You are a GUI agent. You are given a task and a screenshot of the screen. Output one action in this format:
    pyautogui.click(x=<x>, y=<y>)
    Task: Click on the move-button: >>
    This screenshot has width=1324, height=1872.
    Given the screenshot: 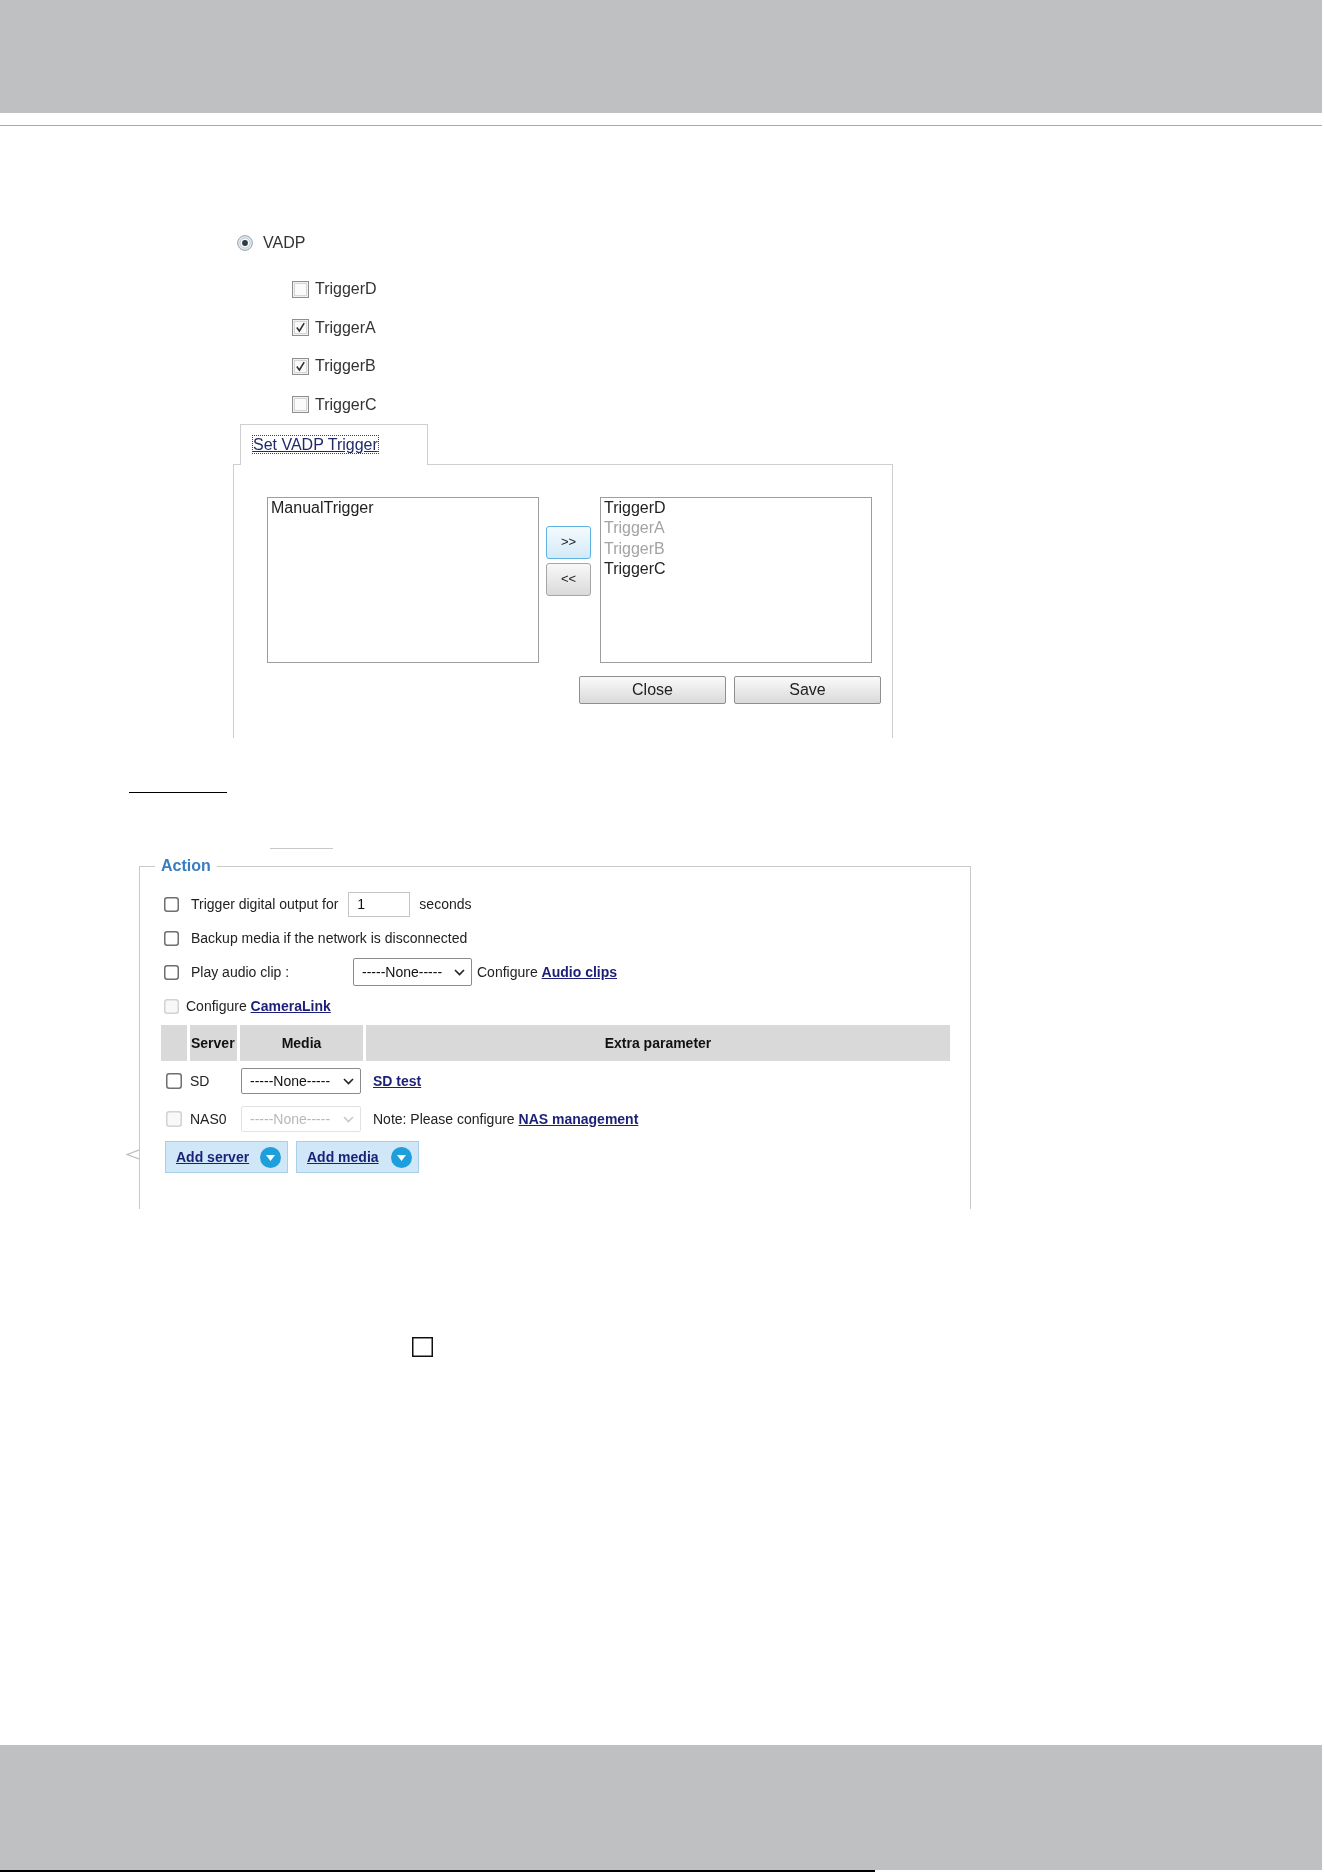 What is the action you would take?
    pyautogui.click(x=568, y=542)
    